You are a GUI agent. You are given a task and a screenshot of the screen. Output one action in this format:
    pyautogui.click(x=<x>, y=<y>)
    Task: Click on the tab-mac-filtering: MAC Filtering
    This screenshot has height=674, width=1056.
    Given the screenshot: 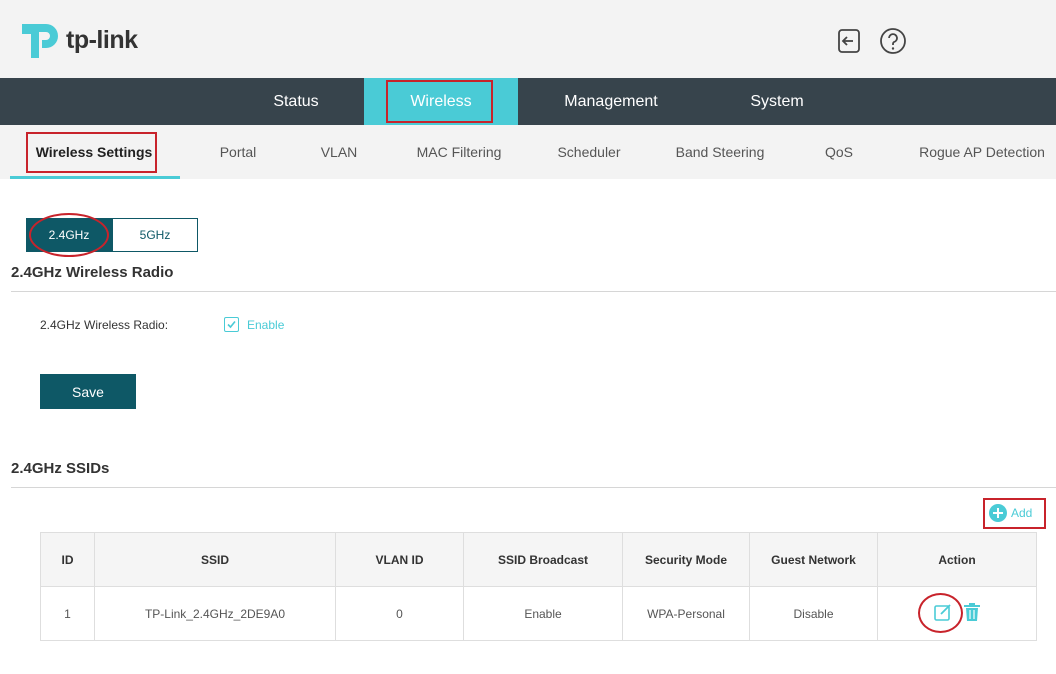 What is the action you would take?
    pyautogui.click(x=459, y=152)
    